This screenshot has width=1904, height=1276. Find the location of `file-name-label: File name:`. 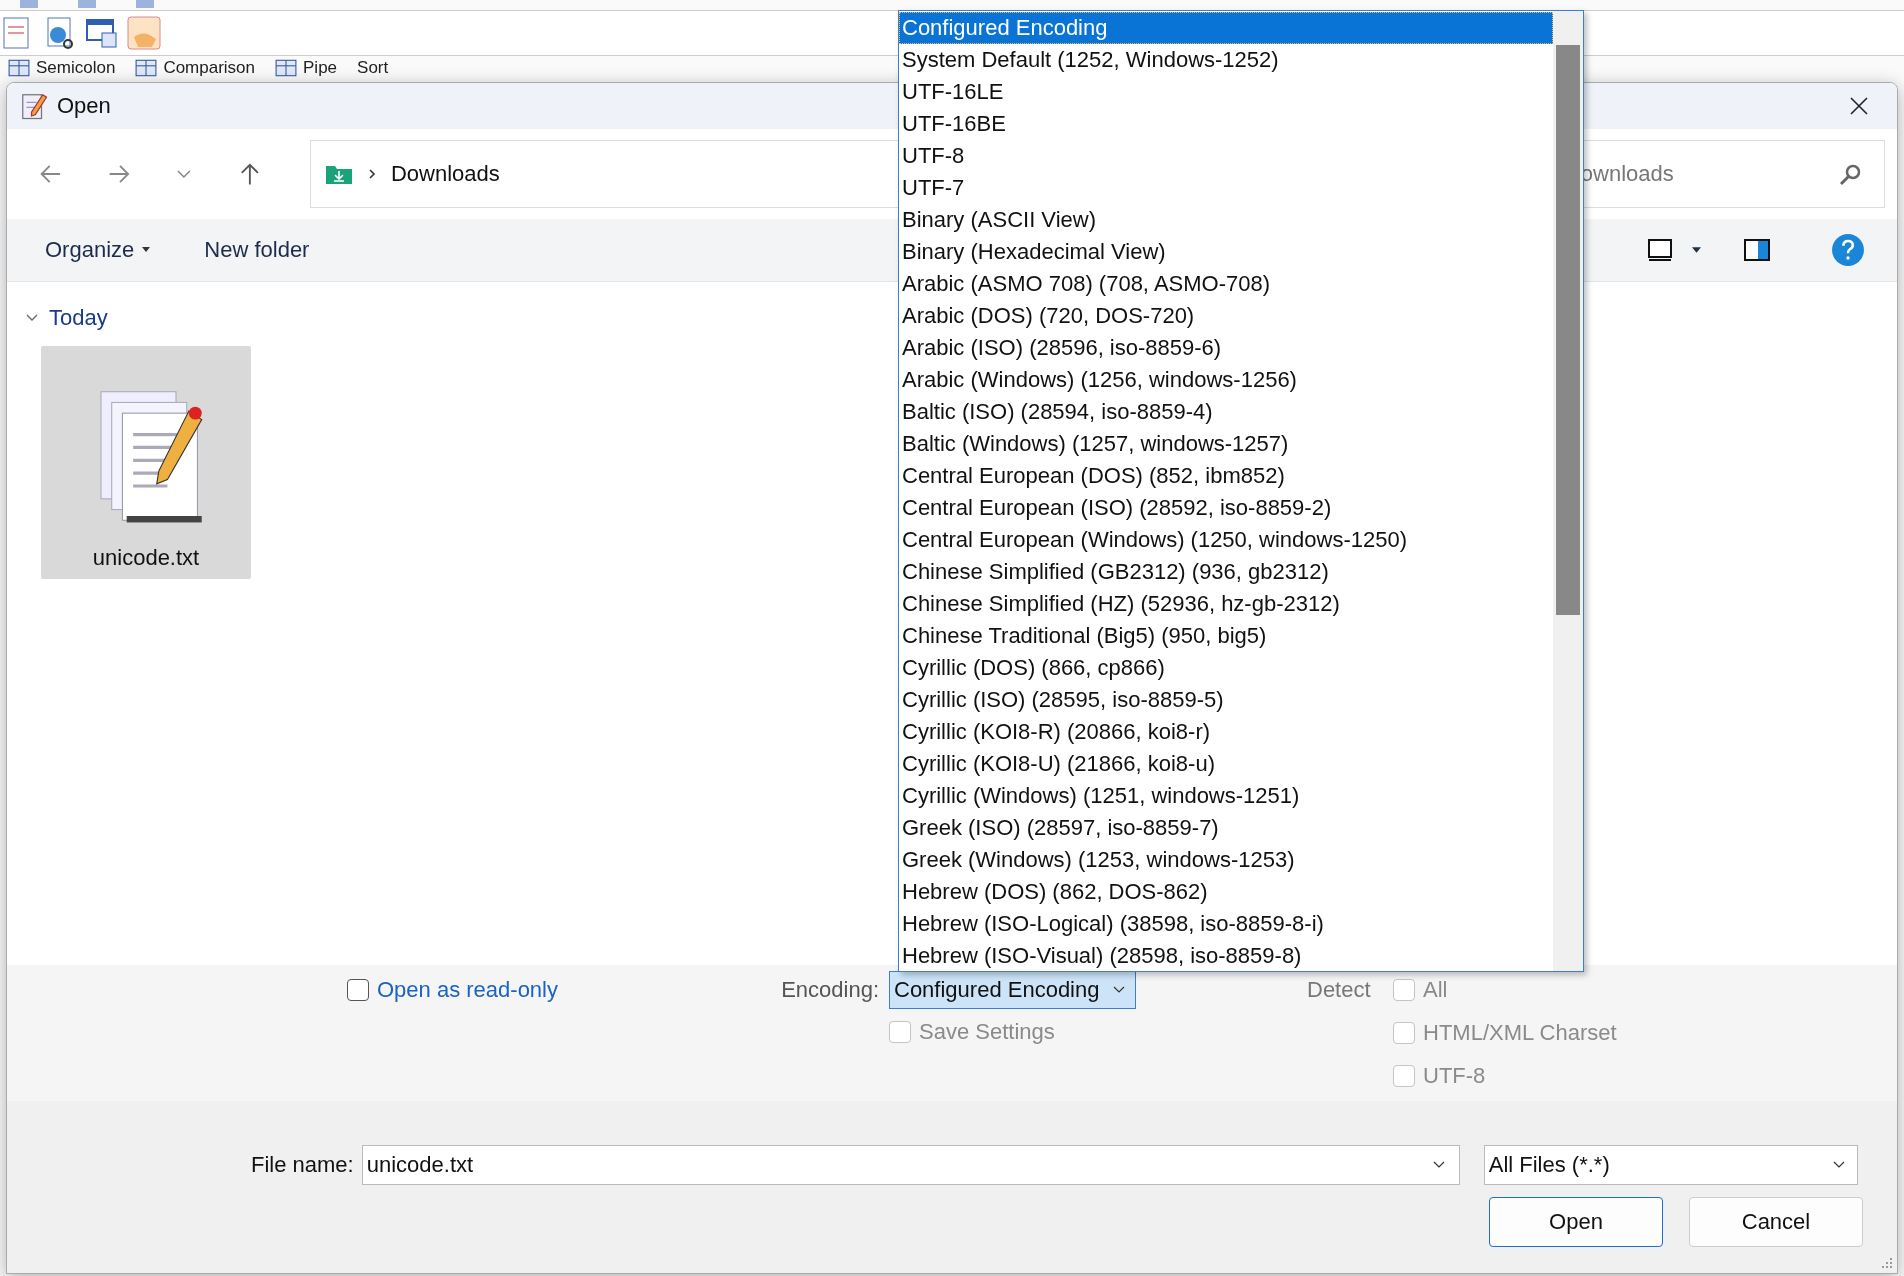

file-name-label: File name: is located at coordinates (302, 1165).